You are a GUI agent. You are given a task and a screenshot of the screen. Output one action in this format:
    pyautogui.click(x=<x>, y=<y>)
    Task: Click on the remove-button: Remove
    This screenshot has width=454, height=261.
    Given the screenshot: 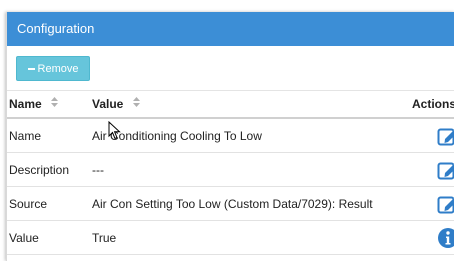 What is the action you would take?
    pyautogui.click(x=53, y=68)
    